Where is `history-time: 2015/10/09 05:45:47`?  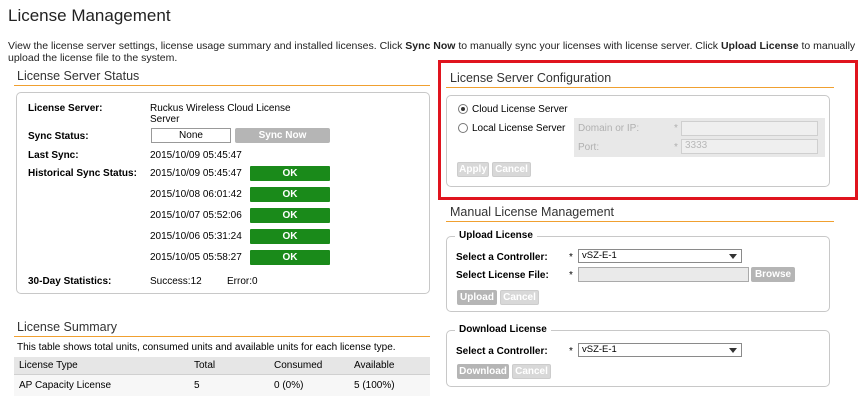
history-time: 2015/10/09 05:45:47 is located at coordinates (196, 173).